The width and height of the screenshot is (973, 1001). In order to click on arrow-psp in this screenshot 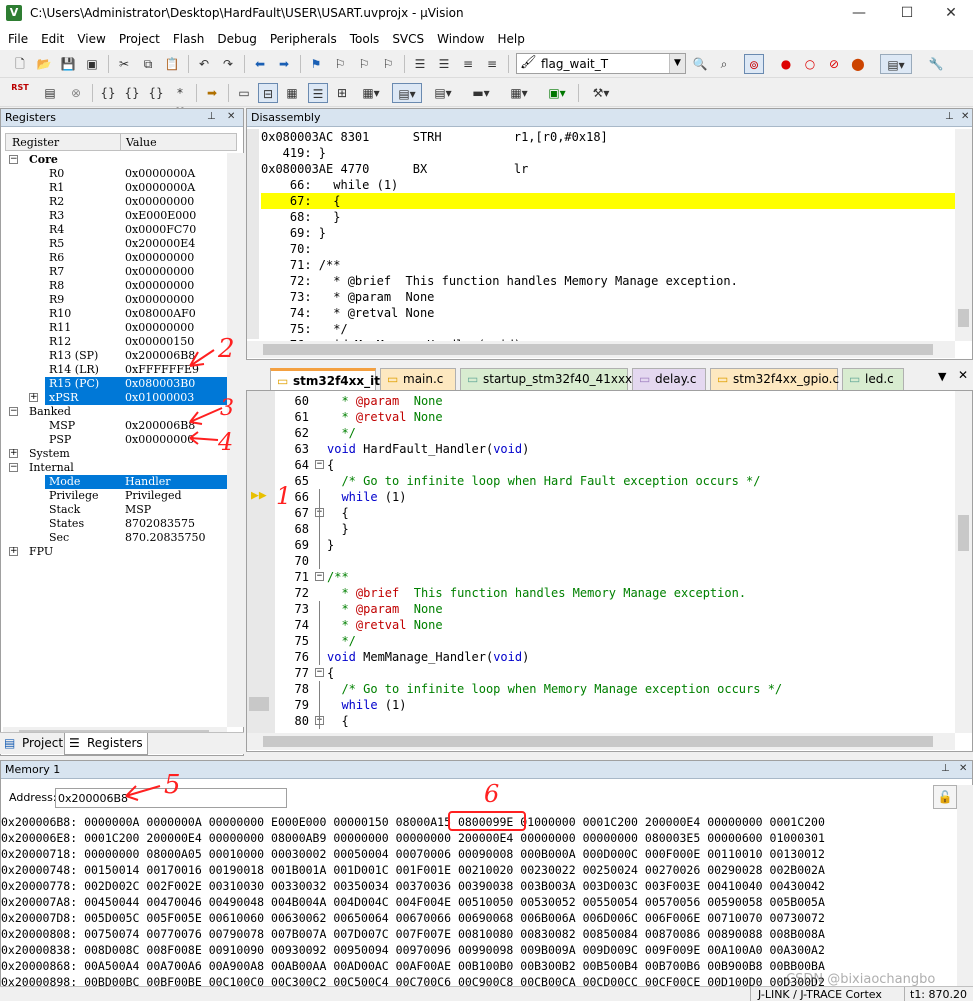, I will do `click(204, 438)`.